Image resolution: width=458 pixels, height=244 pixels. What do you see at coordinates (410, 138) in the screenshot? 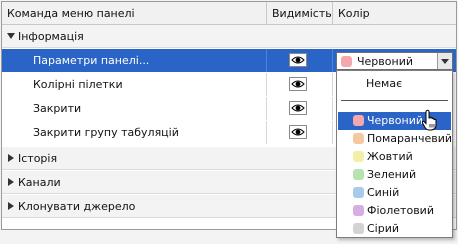
I see `color-option-label: Помаранчевий` at bounding box center [410, 138].